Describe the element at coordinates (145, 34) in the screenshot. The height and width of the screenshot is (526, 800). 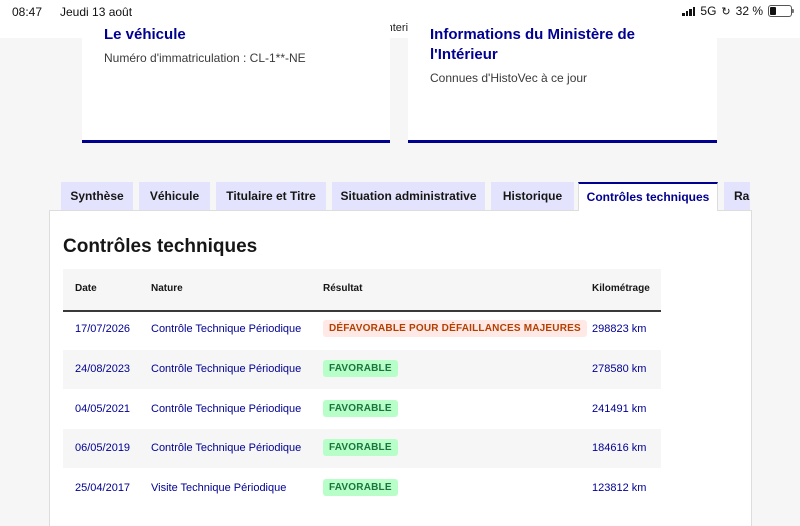
I see `vehicle-card-title: Le véhicule` at that location.